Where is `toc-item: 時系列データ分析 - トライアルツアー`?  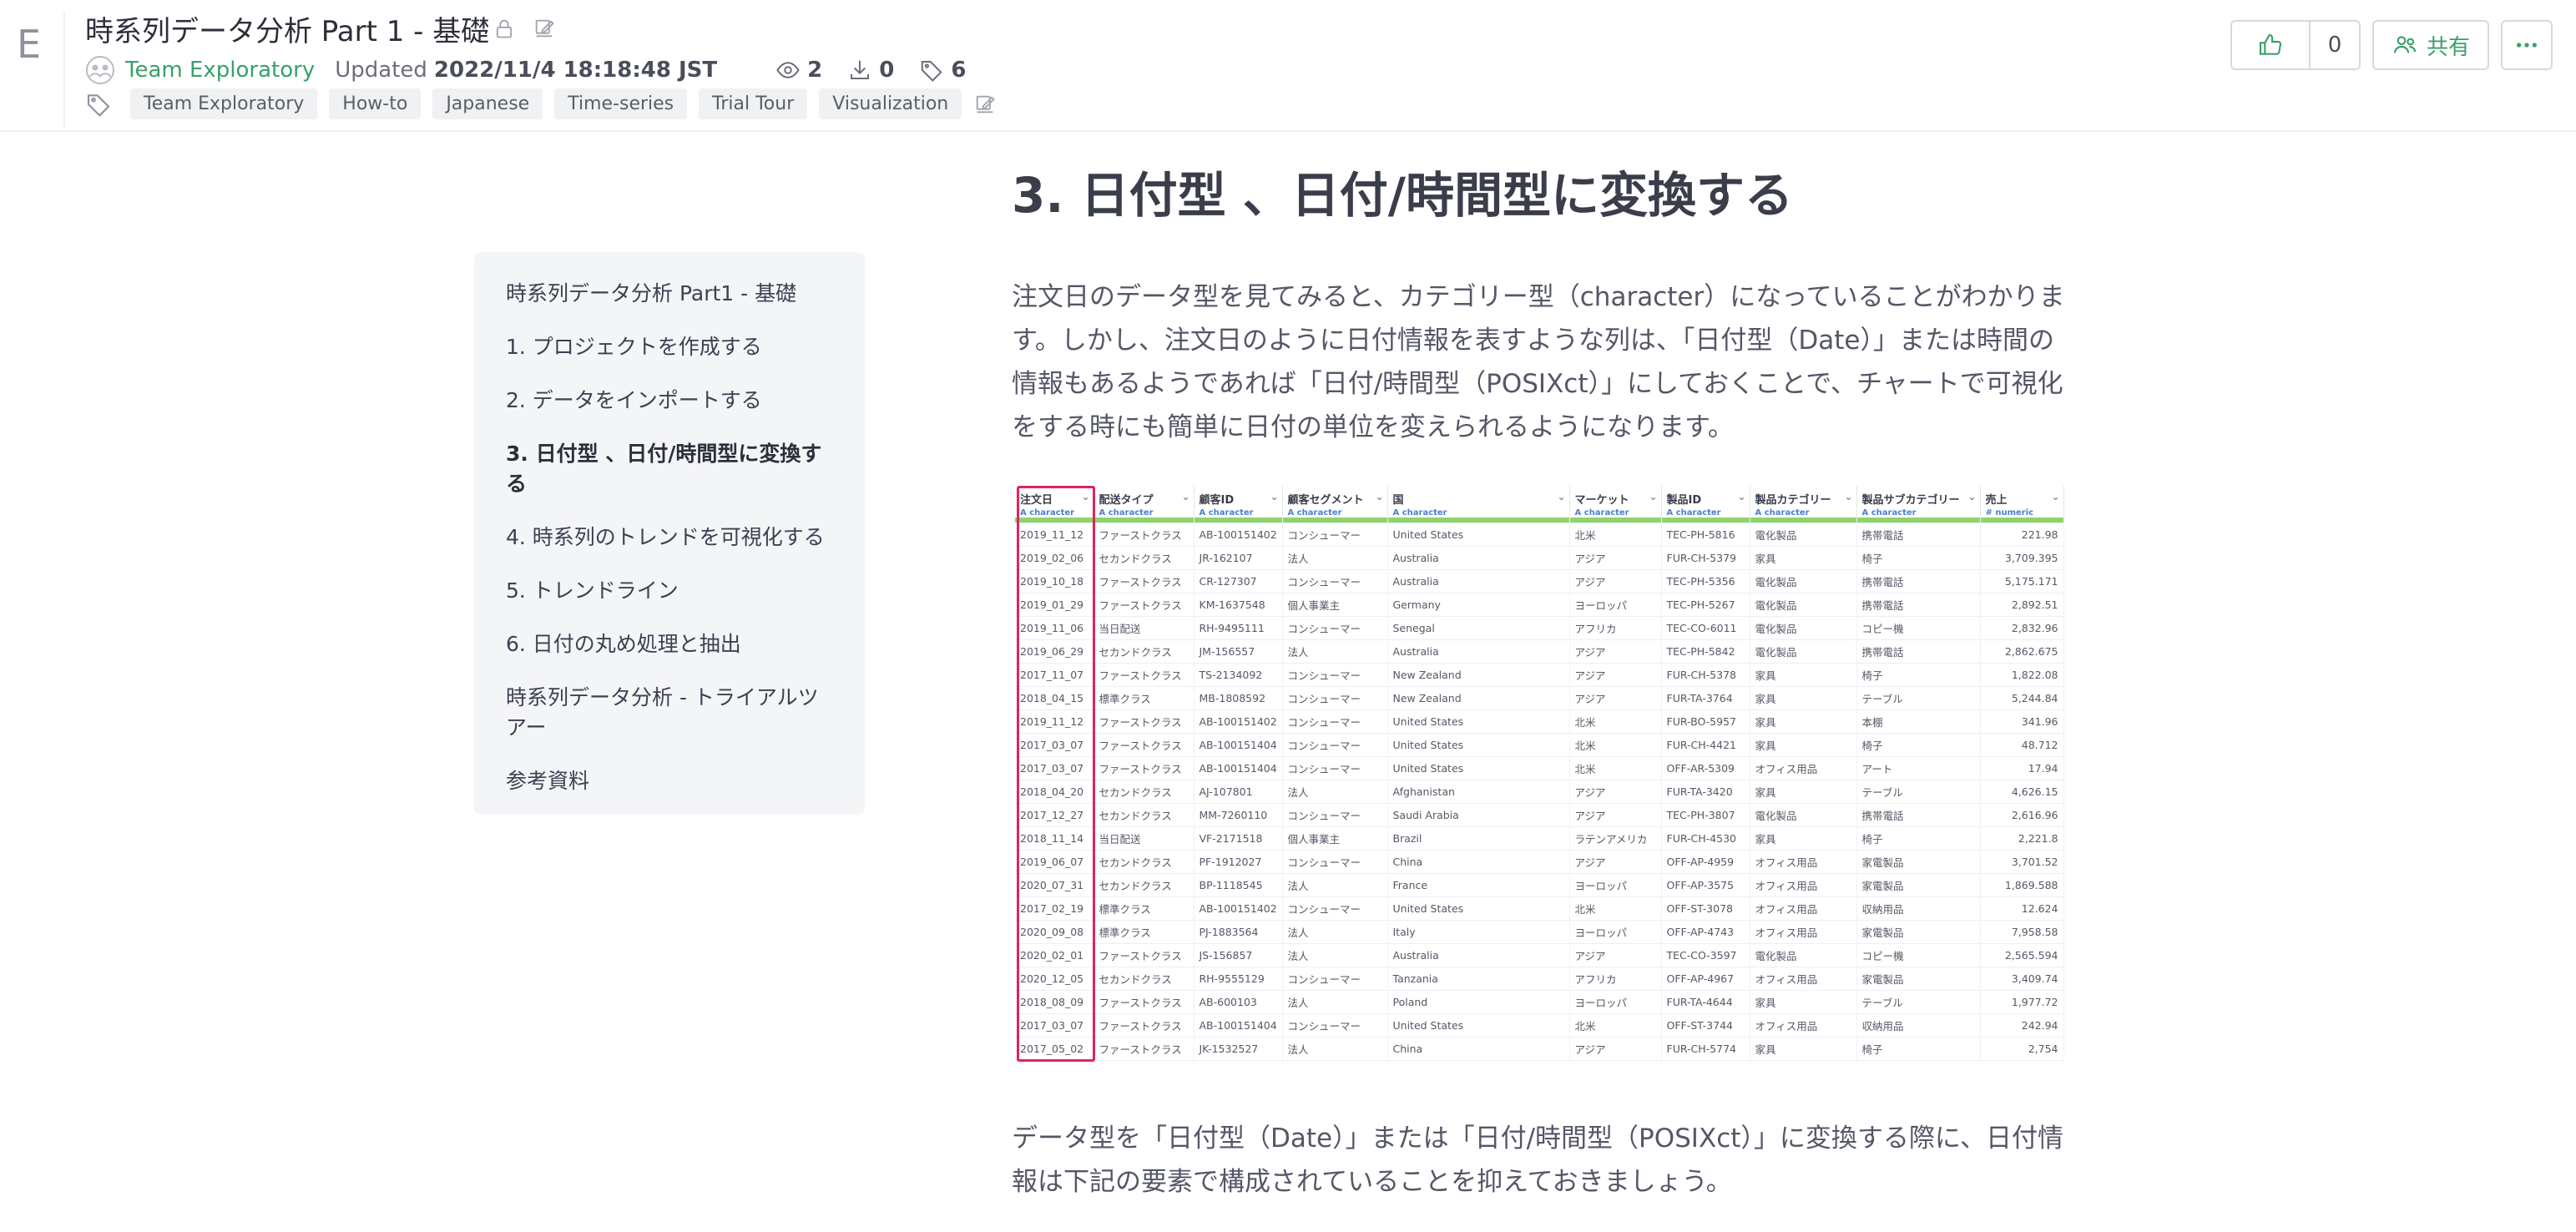
toc-item: 時系列データ分析 - トライアルツアー is located at coordinates (671, 713).